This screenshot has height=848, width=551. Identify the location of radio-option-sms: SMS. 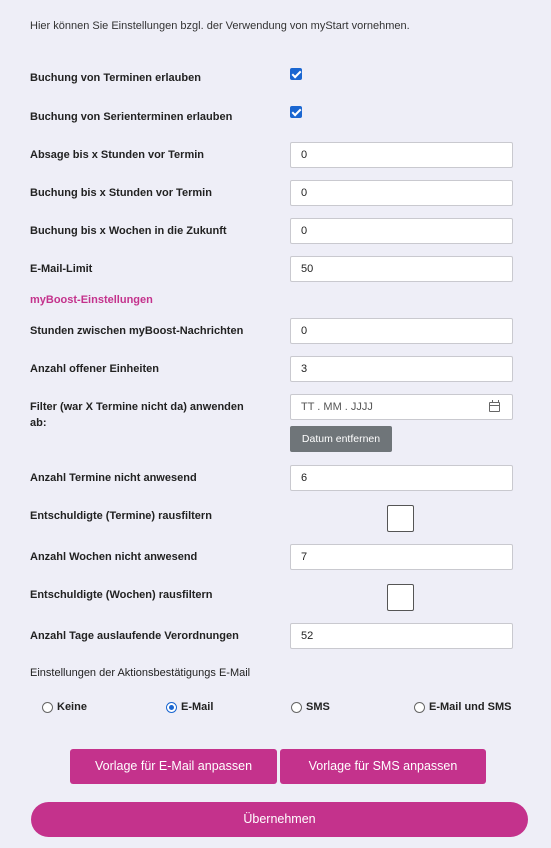
(310, 707).